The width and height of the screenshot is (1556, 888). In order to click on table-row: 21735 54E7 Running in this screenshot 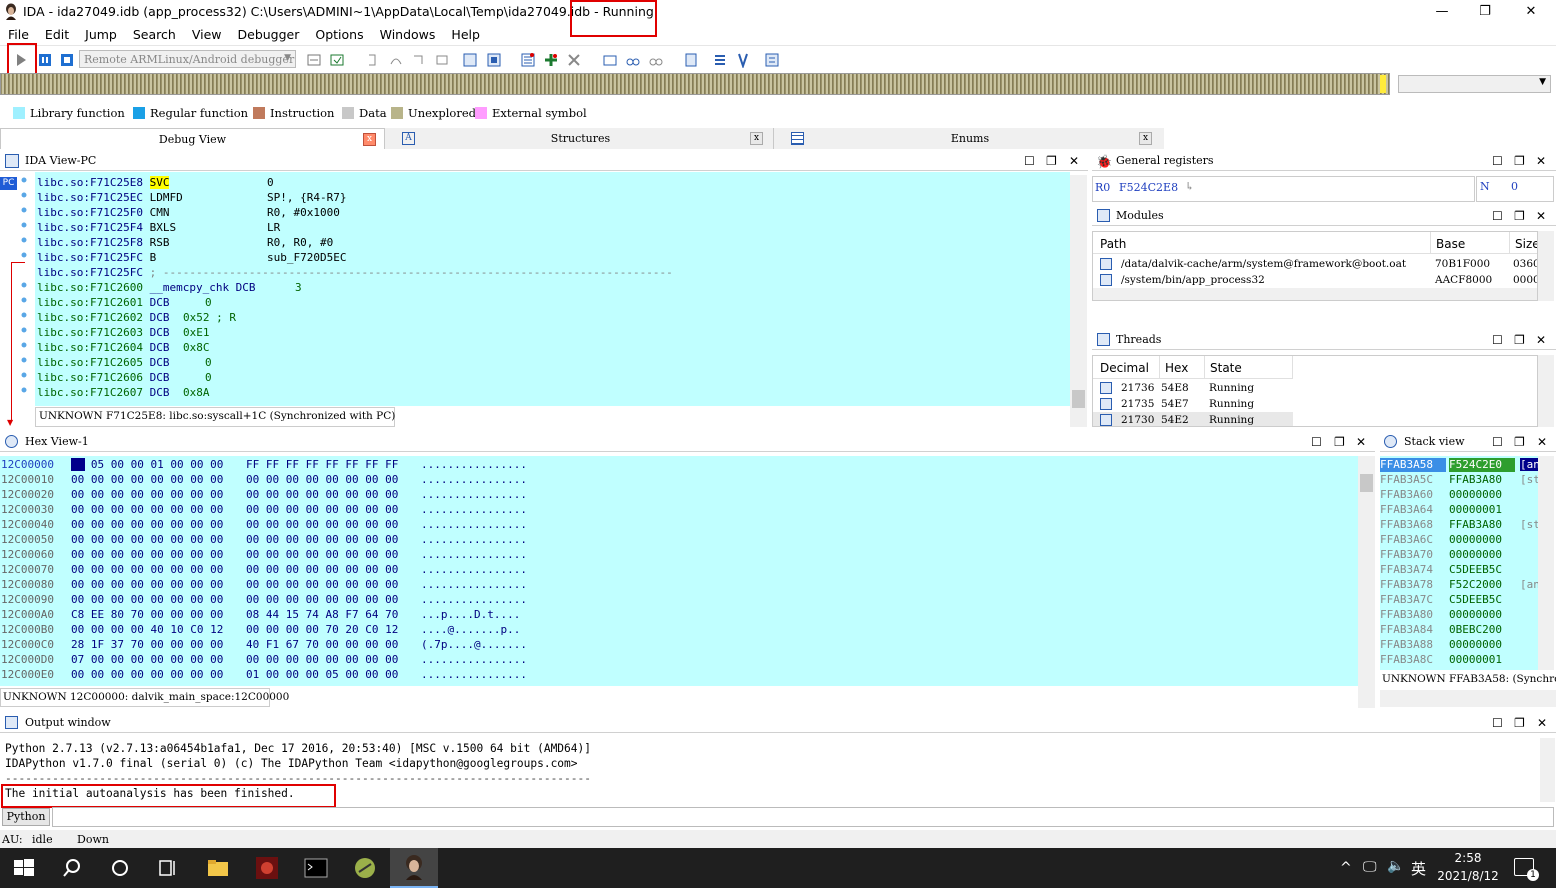, I will do `click(1193, 404)`.